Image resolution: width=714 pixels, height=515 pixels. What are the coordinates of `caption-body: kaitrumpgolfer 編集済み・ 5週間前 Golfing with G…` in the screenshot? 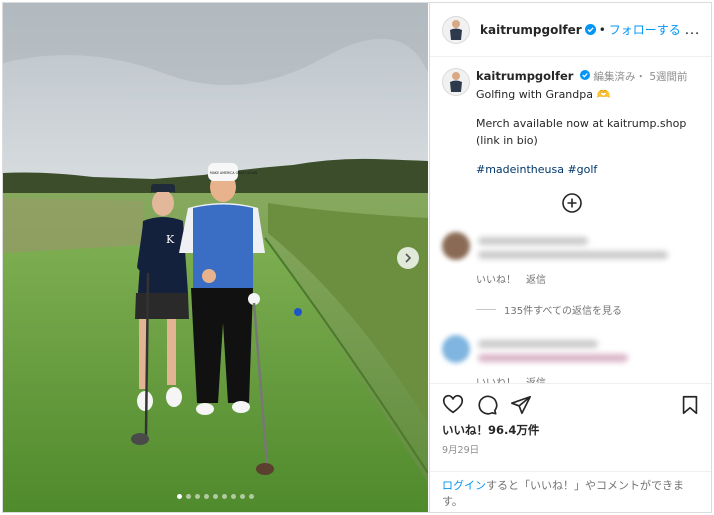 It's located at (582, 123).